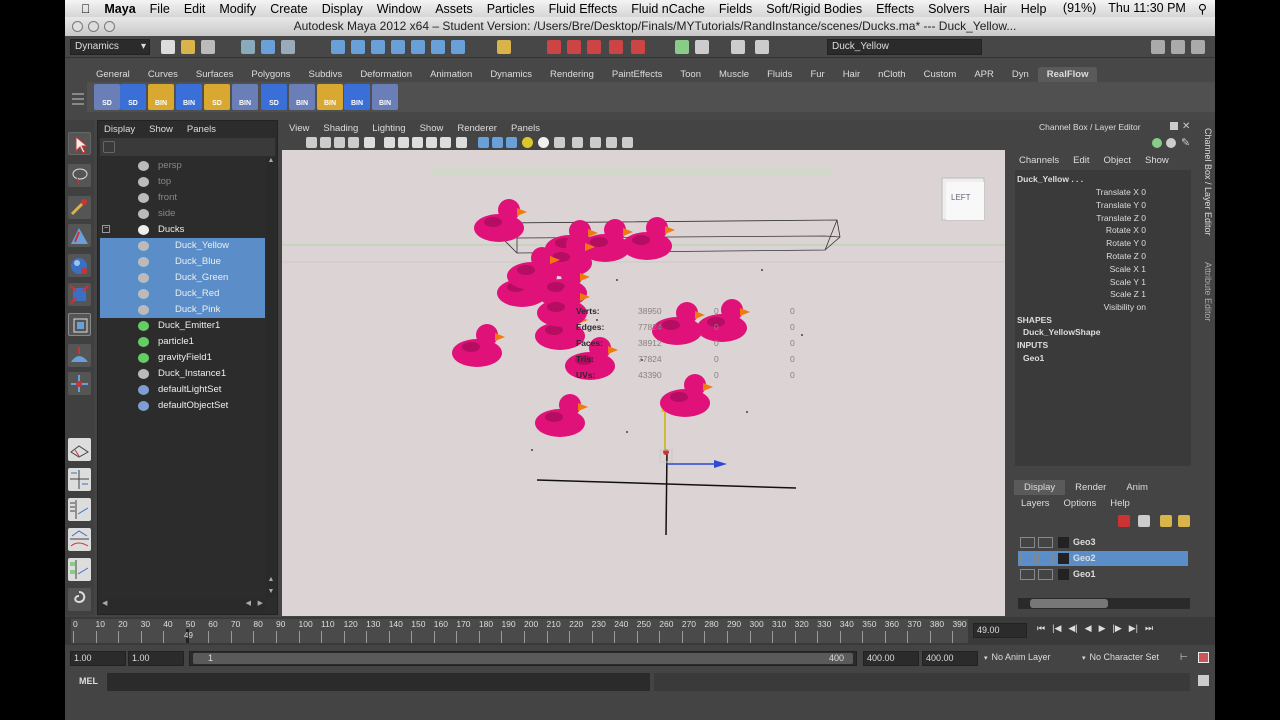 This screenshot has height=720, width=1280. Describe the element at coordinates (431, 142) in the screenshot. I see `field-chart-icon` at that location.